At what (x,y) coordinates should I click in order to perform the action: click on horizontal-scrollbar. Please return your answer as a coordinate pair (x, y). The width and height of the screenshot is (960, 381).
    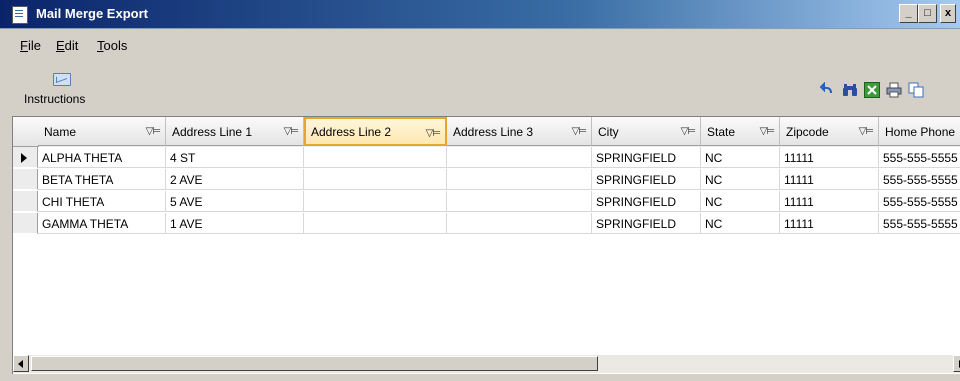
    Looking at the image, I should click on (486, 363).